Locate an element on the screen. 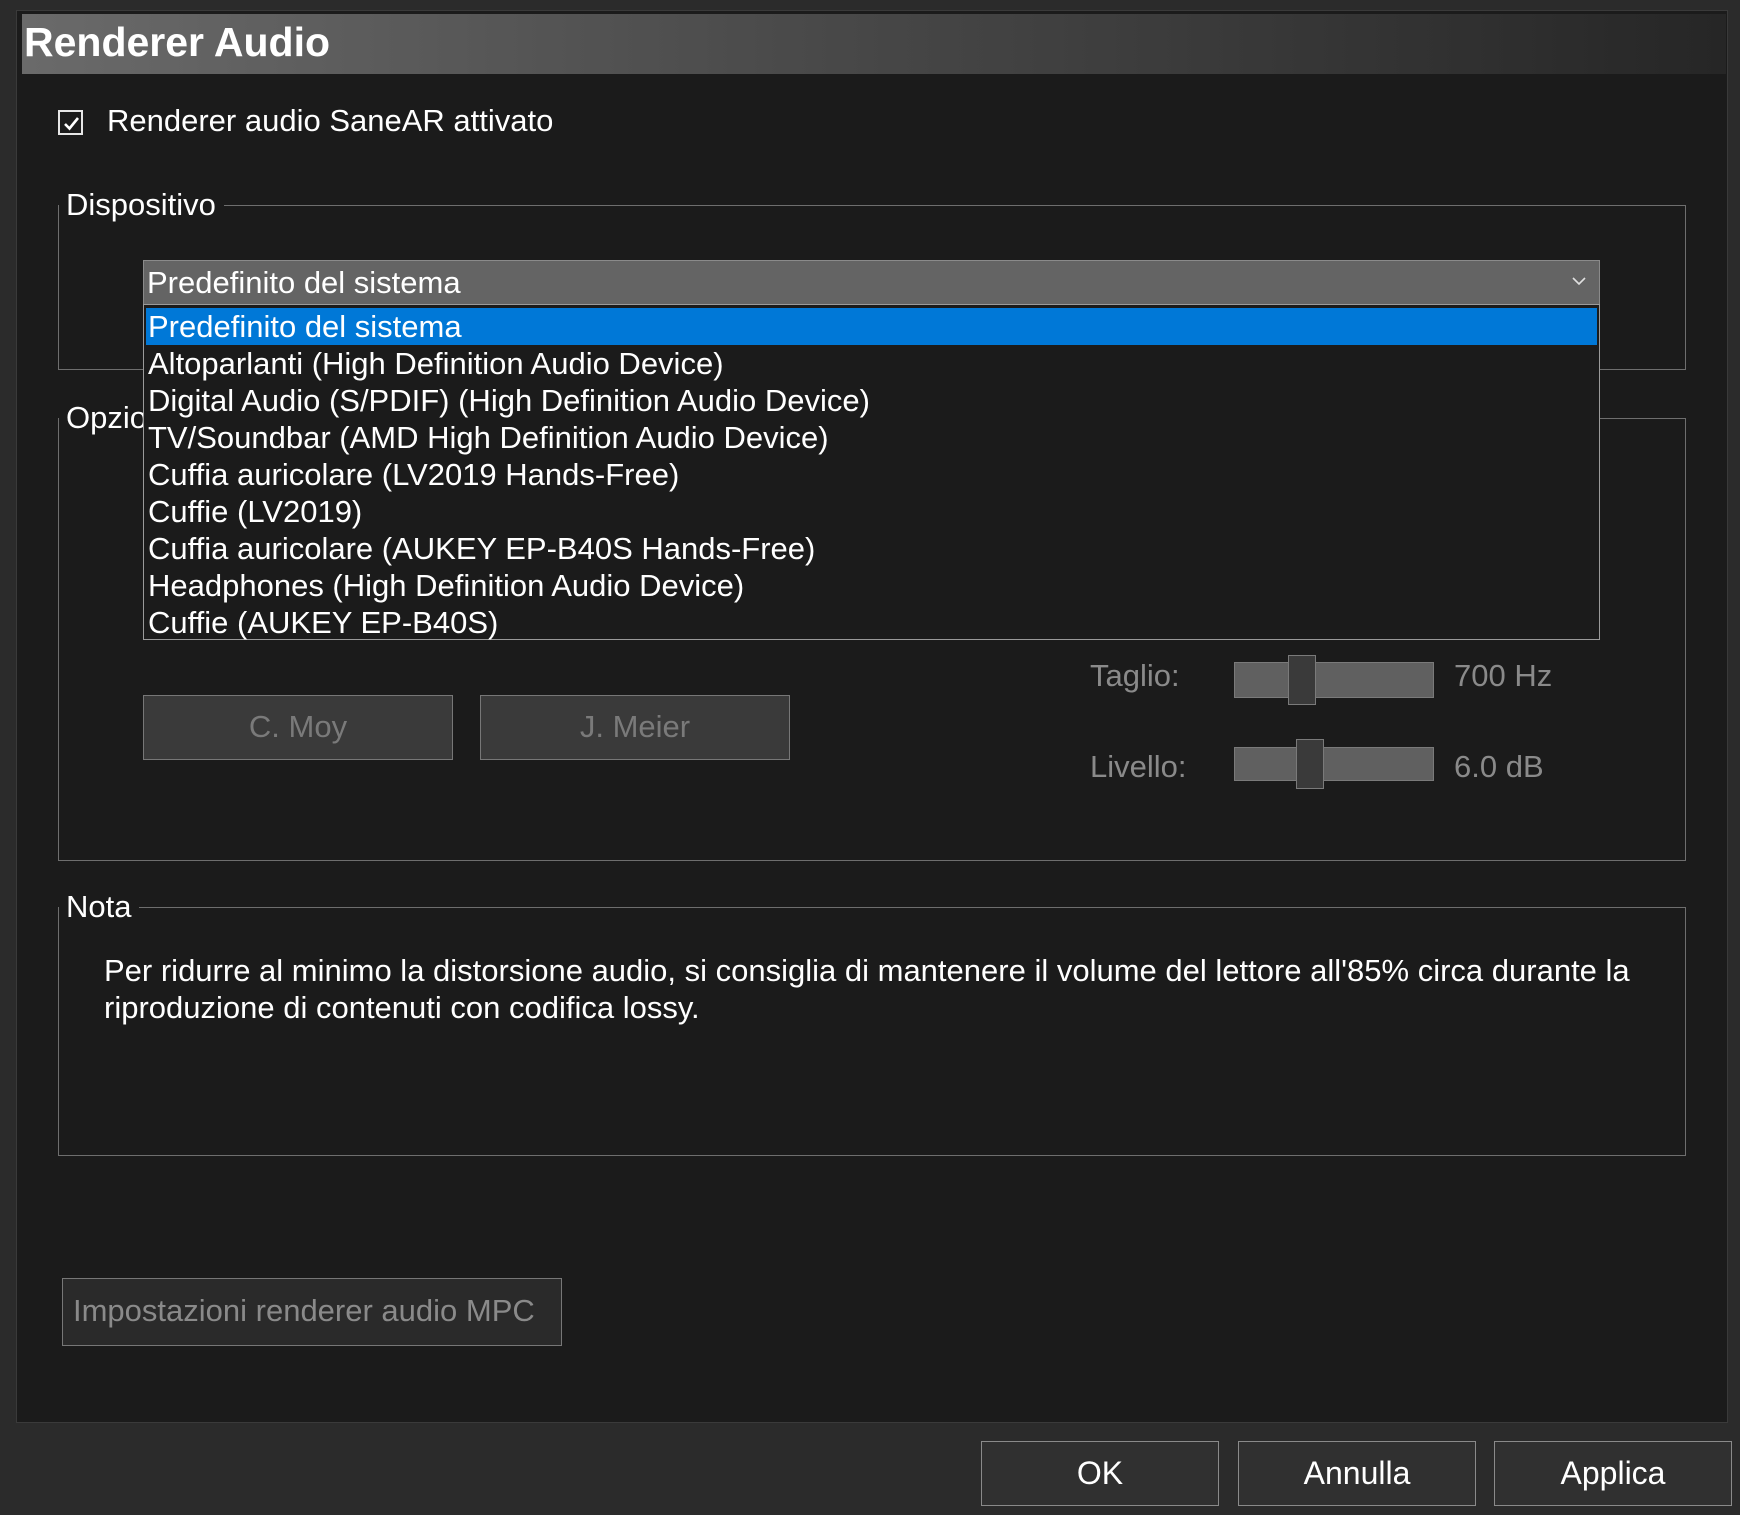 This screenshot has width=1740, height=1515. cancel-label: Annulla is located at coordinates (1357, 1473).